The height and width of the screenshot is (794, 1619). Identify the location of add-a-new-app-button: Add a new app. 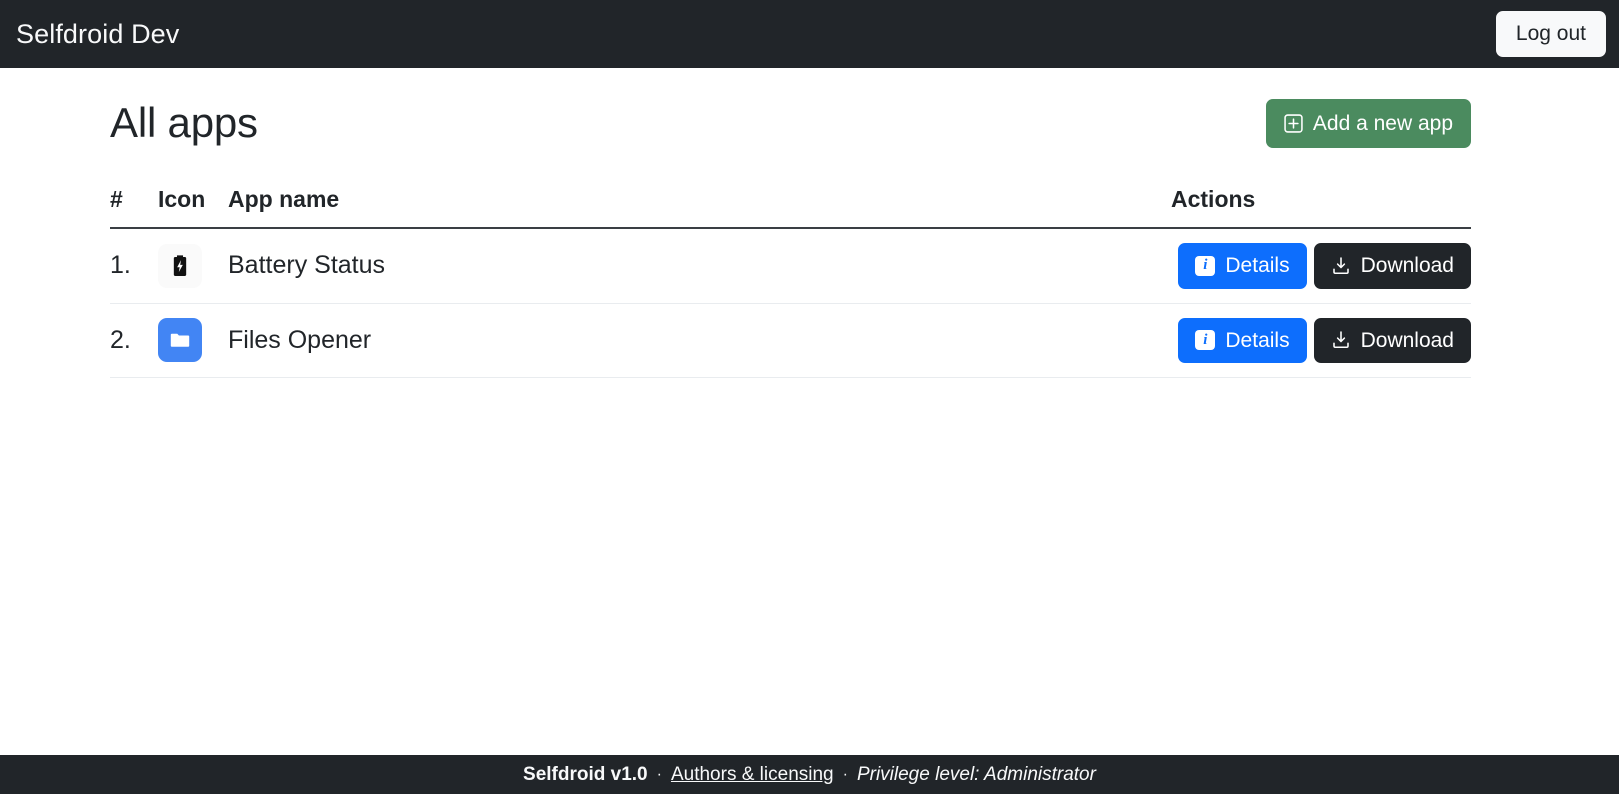
(1368, 123).